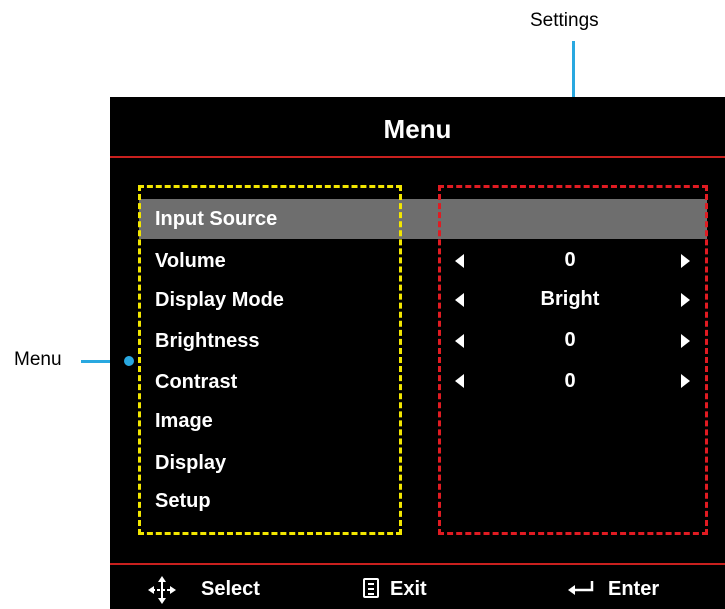 This screenshot has width=725, height=609. Describe the element at coordinates (417, 157) in the screenshot. I see `title-divider` at that location.